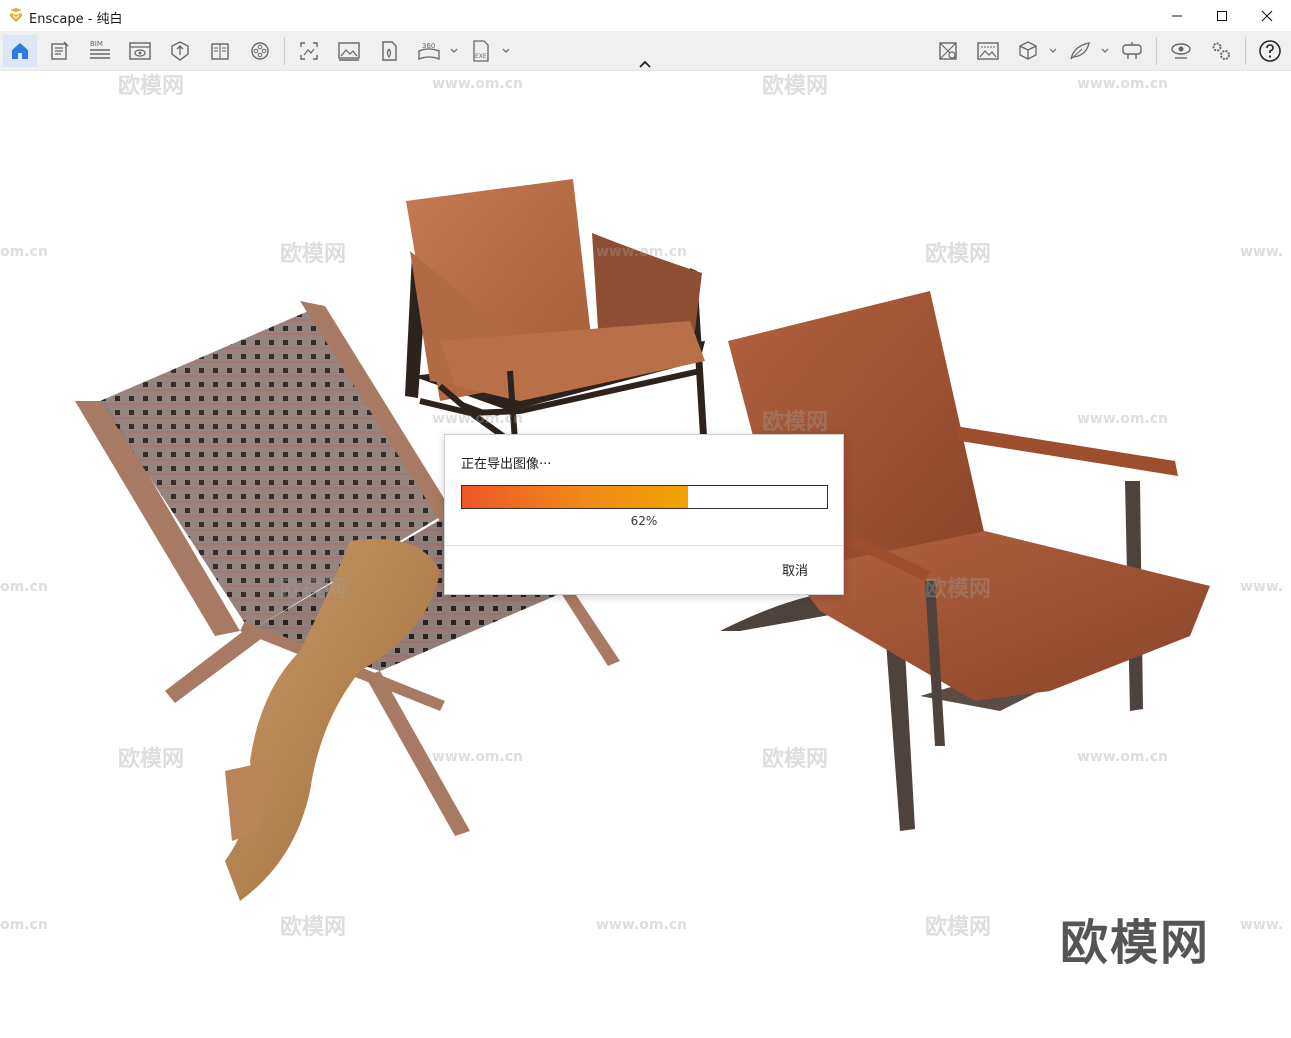 This screenshot has height=1038, width=1291. I want to click on safe-frame-icon, so click(180, 51).